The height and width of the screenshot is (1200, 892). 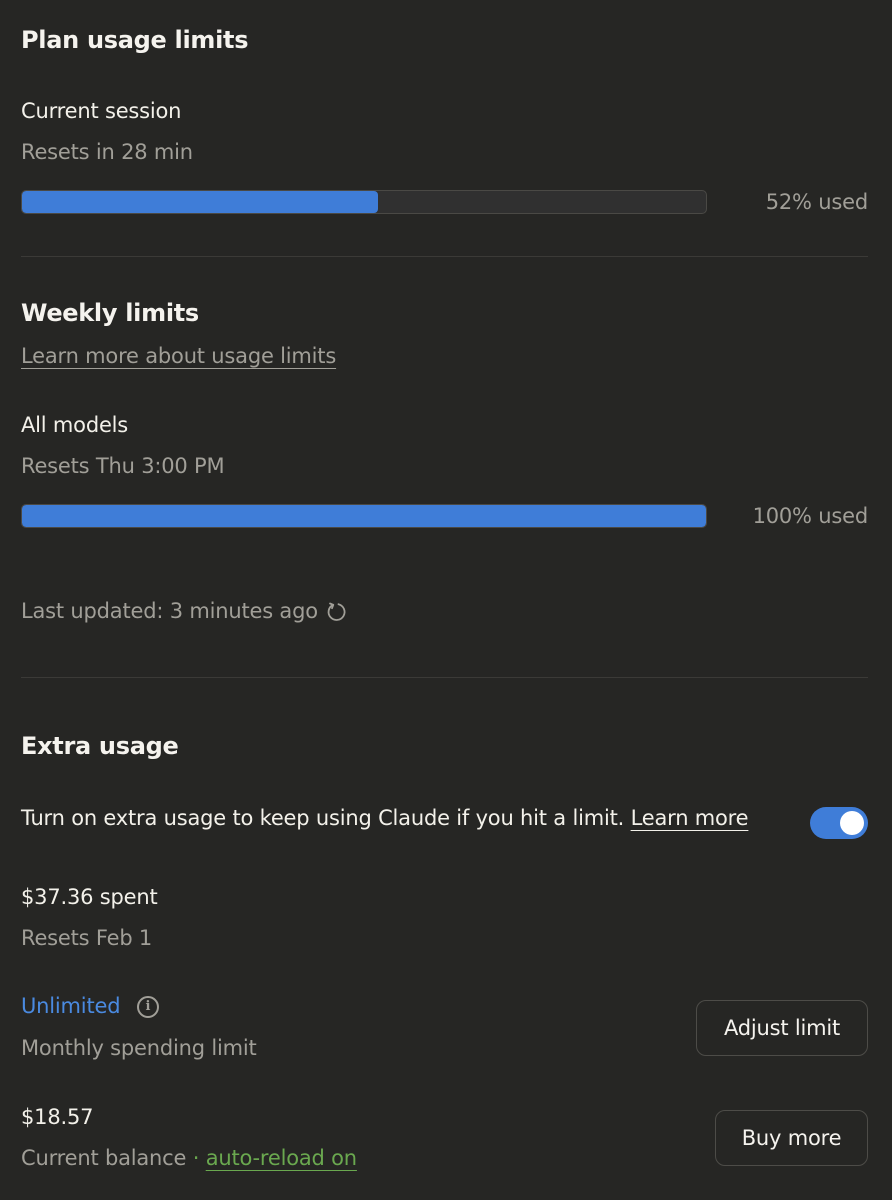 I want to click on current-balance-amount: $18.57, so click(x=57, y=1117).